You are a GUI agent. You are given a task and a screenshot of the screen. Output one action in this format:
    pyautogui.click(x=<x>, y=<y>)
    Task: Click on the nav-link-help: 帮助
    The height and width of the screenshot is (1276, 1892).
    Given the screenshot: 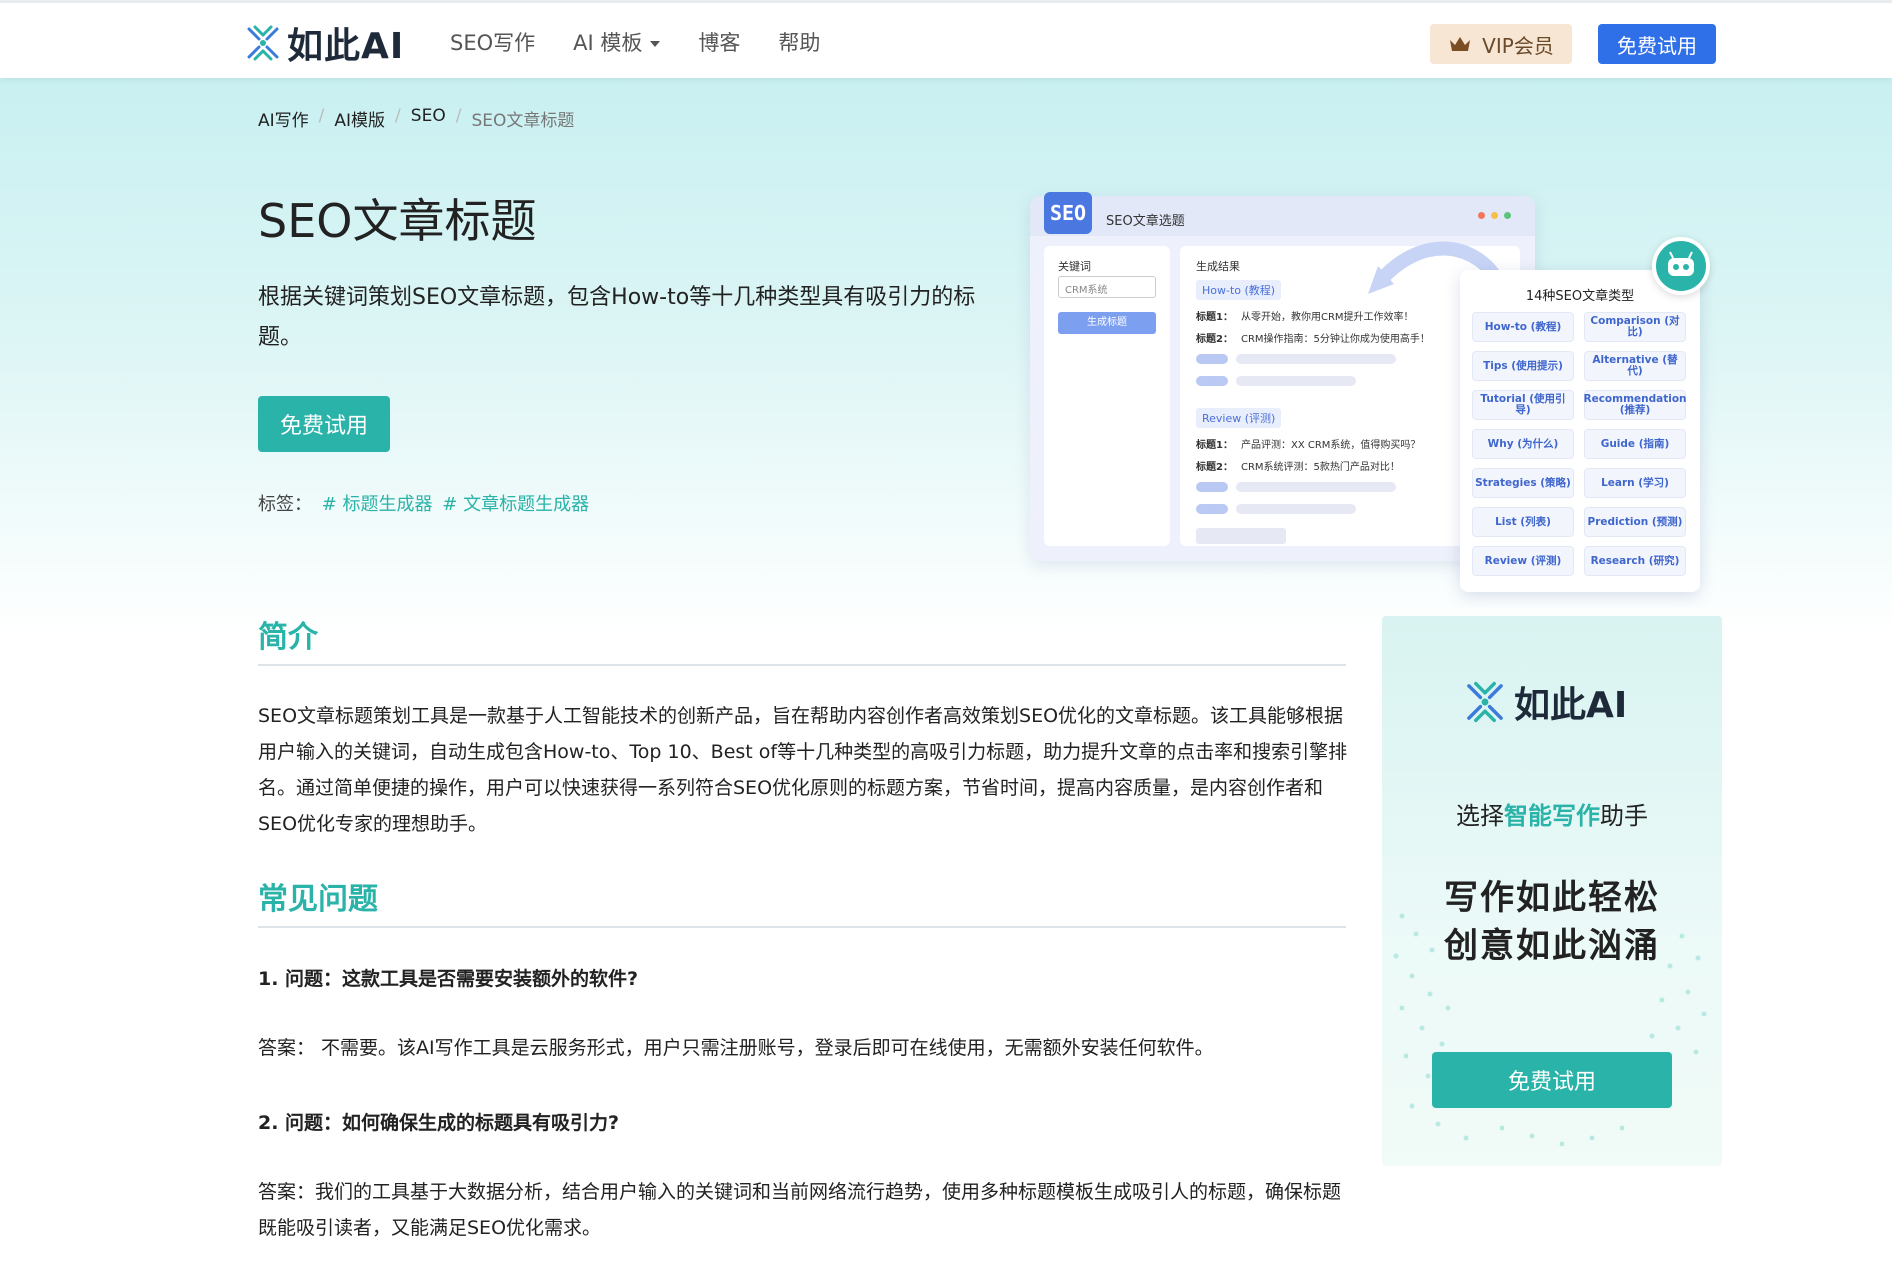 What is the action you would take?
    pyautogui.click(x=799, y=42)
    